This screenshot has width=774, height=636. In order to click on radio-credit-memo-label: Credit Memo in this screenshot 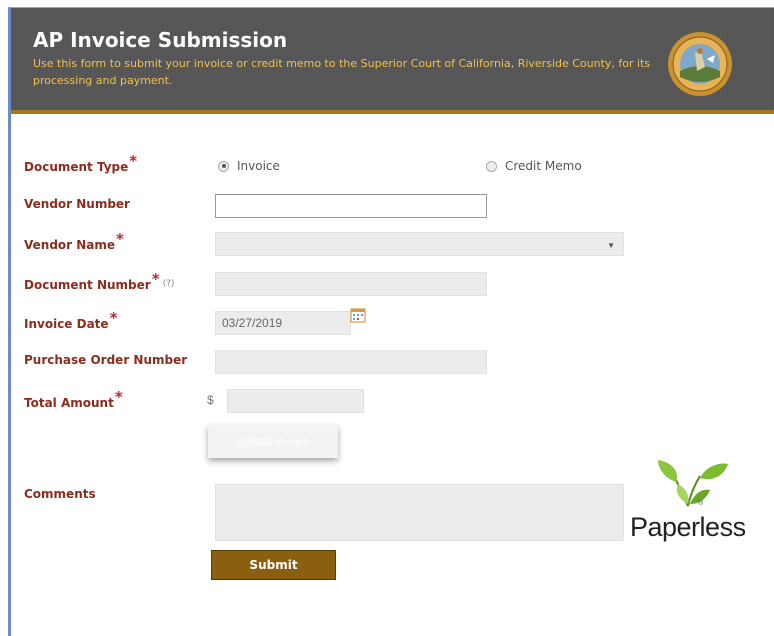, I will do `click(543, 166)`.